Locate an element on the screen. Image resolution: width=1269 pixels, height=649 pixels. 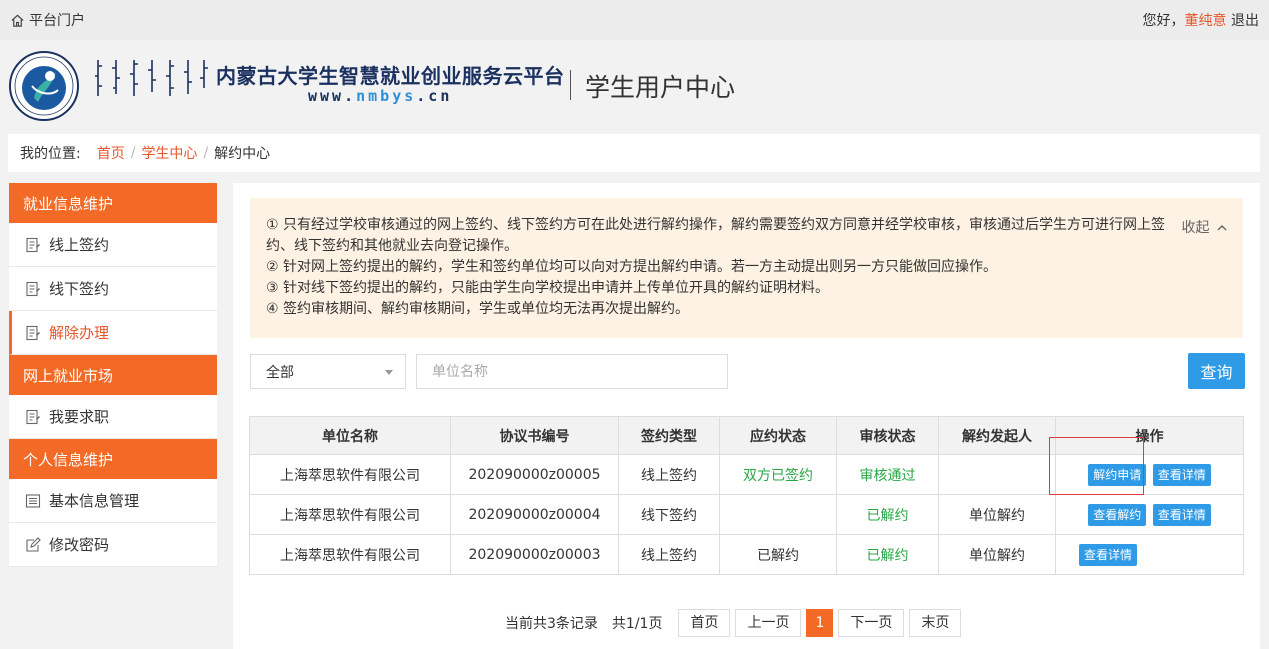
url-highlight: nmbys is located at coordinates (386, 96).